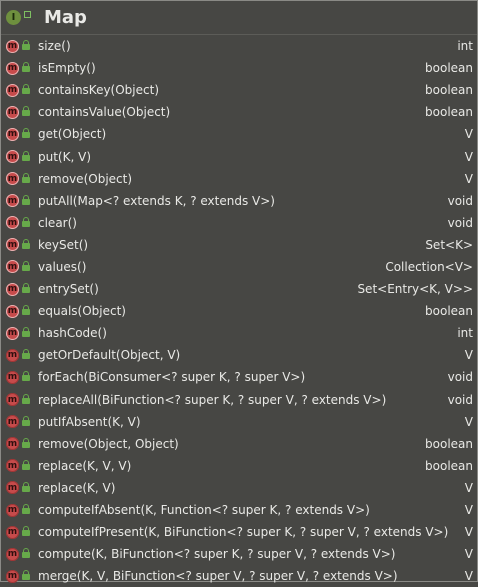 This screenshot has width=478, height=587. Describe the element at coordinates (239, 422) in the screenshot. I see `method-row: m putIfAbsent(K, V) V` at that location.